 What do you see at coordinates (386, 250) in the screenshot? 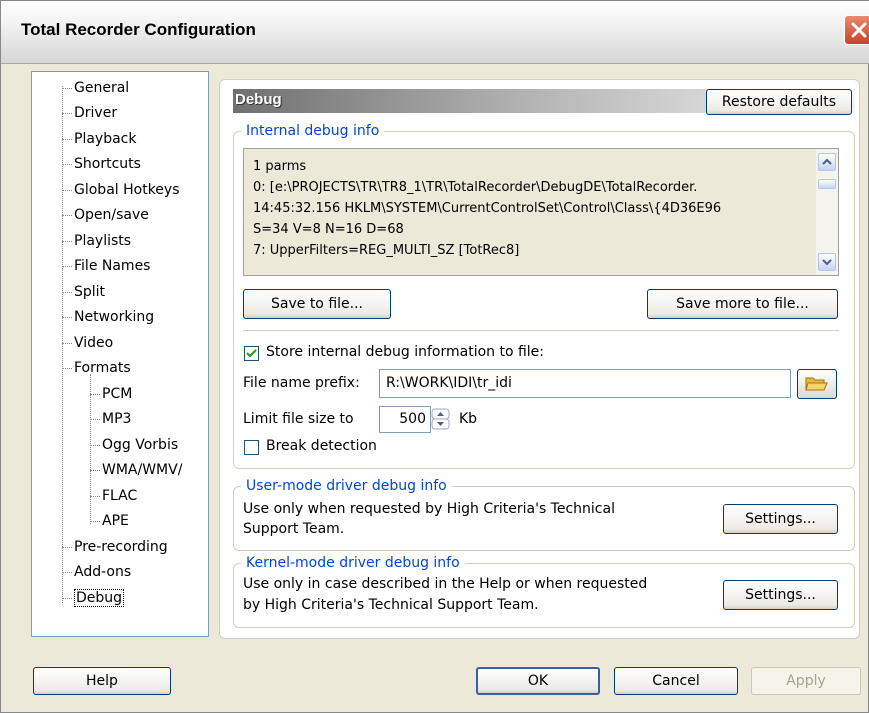
I see `debug-line: 7: UpperFilters=REG_MULTI_SZ [TotRec8]` at bounding box center [386, 250].